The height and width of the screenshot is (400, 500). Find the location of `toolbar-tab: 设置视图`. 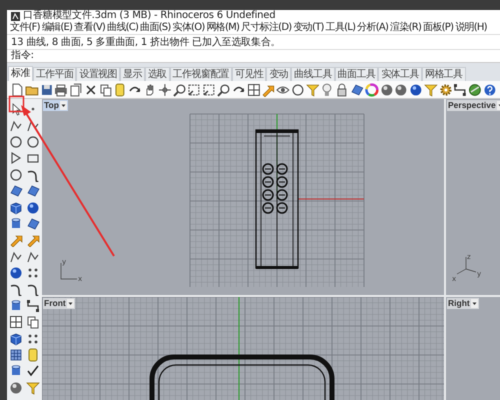

toolbar-tab: 设置视图 is located at coordinates (98, 74).